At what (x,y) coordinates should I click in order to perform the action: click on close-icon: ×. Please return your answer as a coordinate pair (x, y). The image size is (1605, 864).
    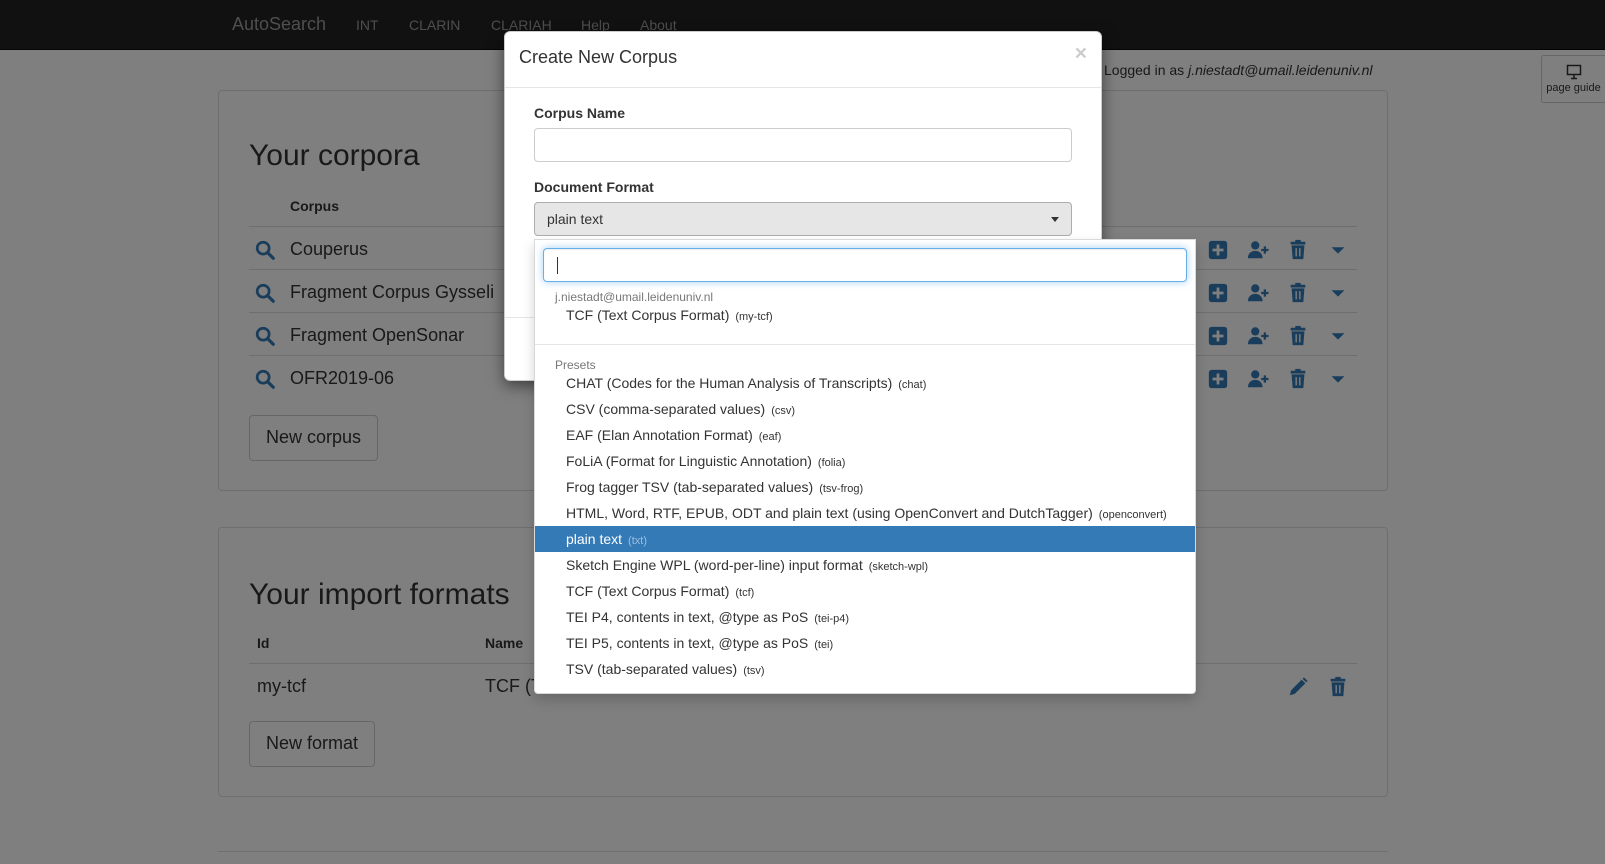
    Looking at the image, I should click on (1081, 54).